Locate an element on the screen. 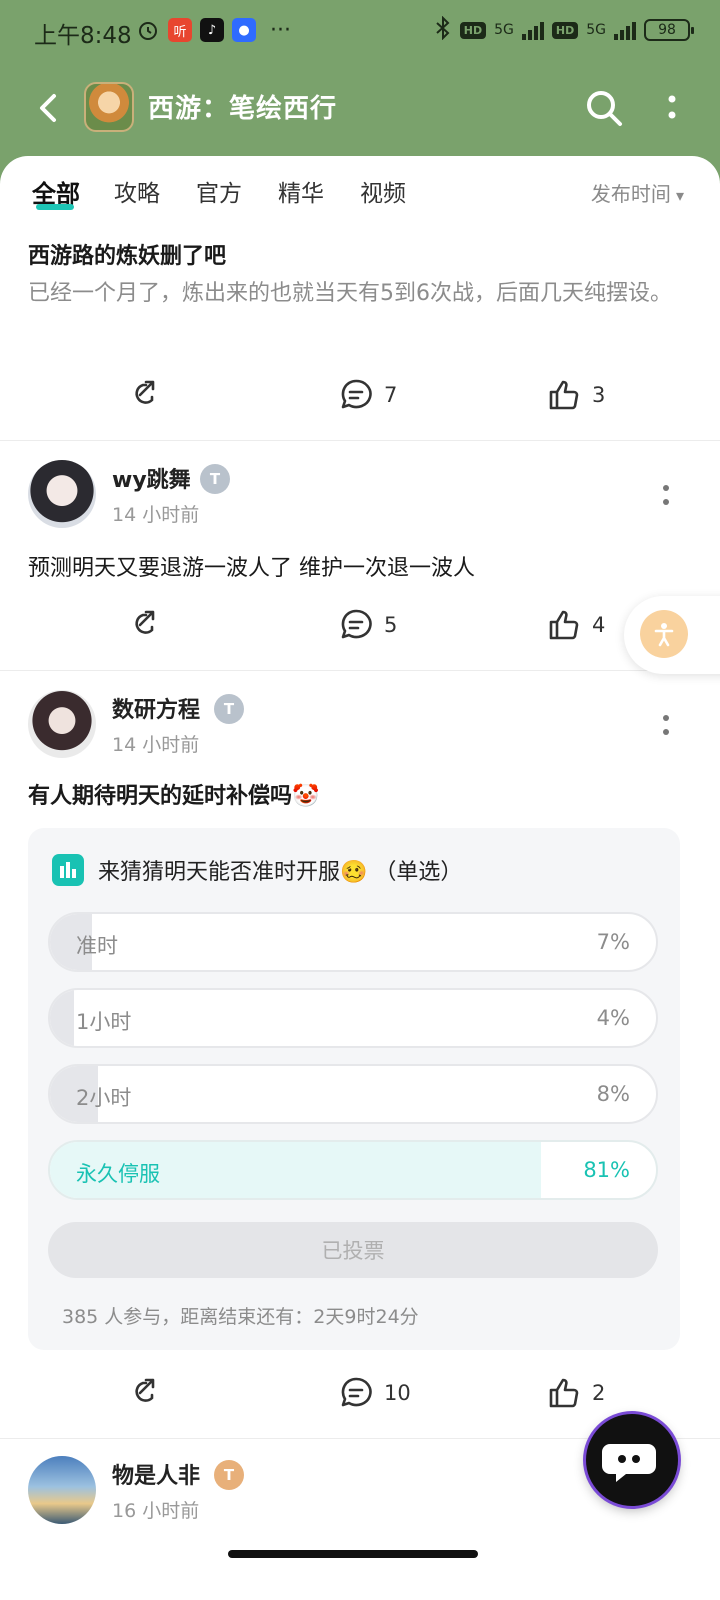 This screenshot has width=720, height=1600. post-actions: 5 4 is located at coordinates (360, 625).